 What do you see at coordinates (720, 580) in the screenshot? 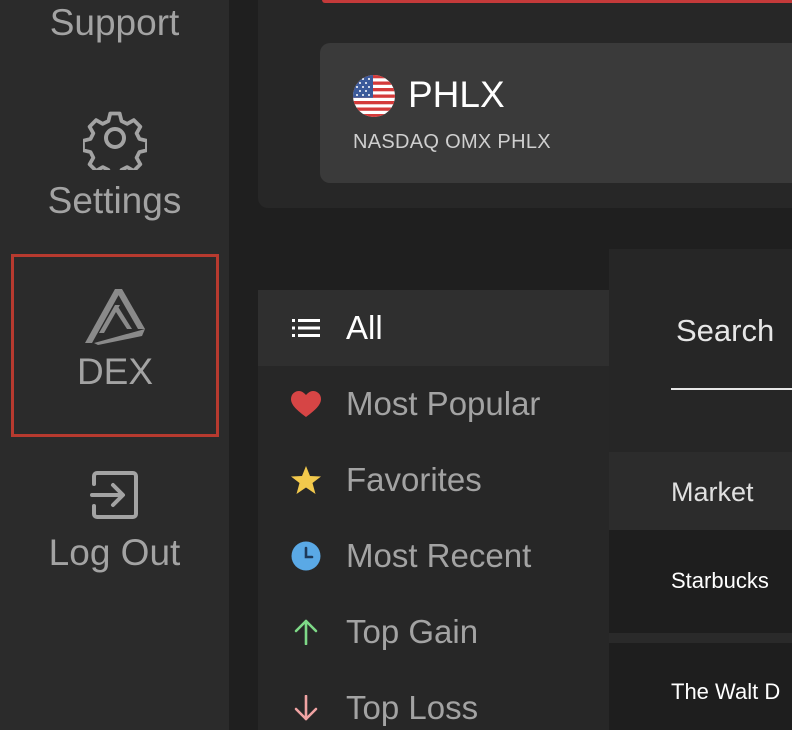
I see `market-name: Starbucks` at bounding box center [720, 580].